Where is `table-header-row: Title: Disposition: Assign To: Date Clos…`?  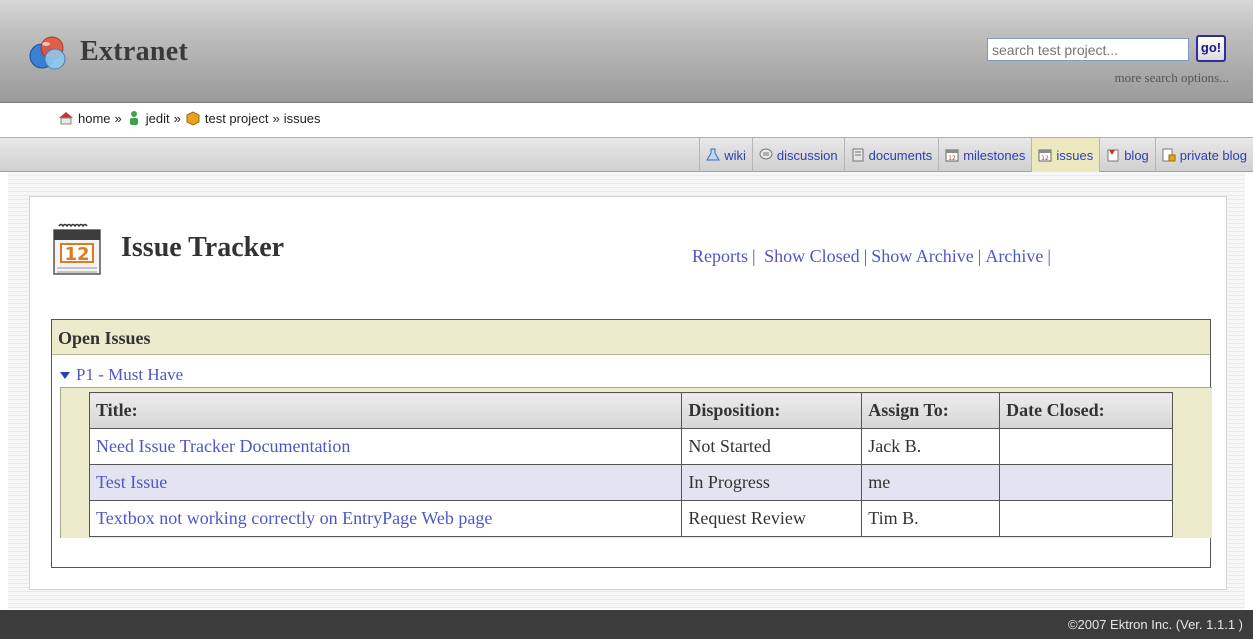 table-header-row: Title: Disposition: Assign To: Date Clos… is located at coordinates (630, 410).